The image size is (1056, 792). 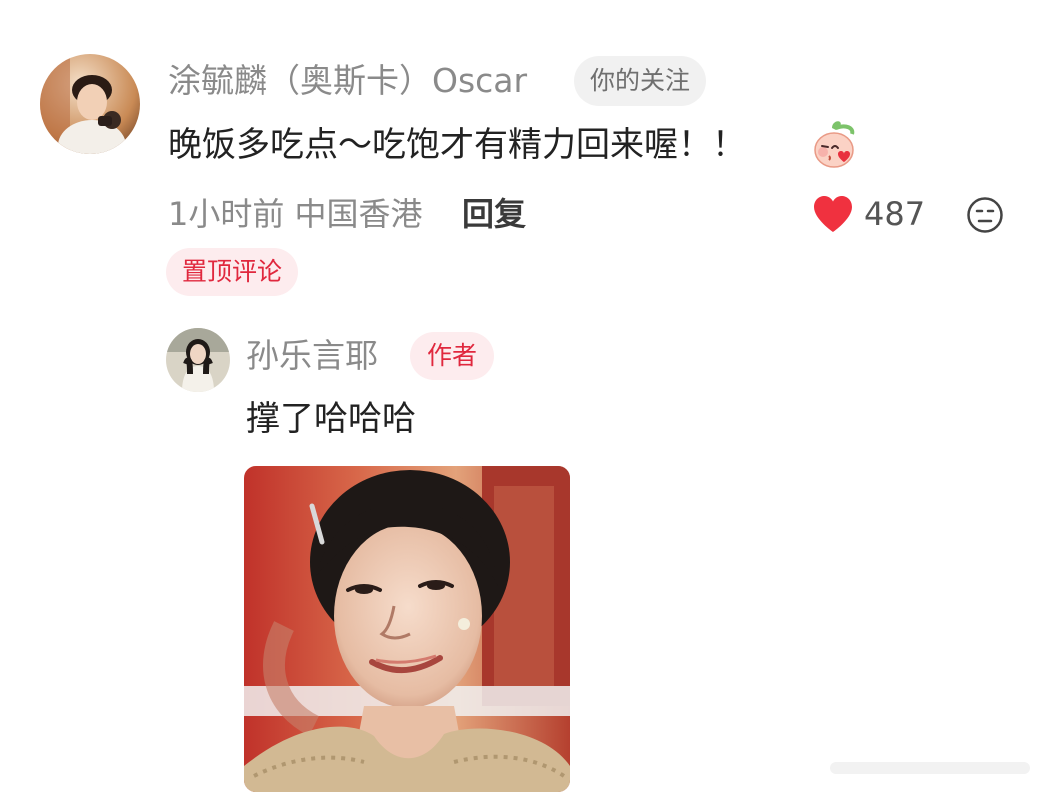 What do you see at coordinates (312, 356) in the screenshot?
I see `reply-author-username: 孙乐言耶` at bounding box center [312, 356].